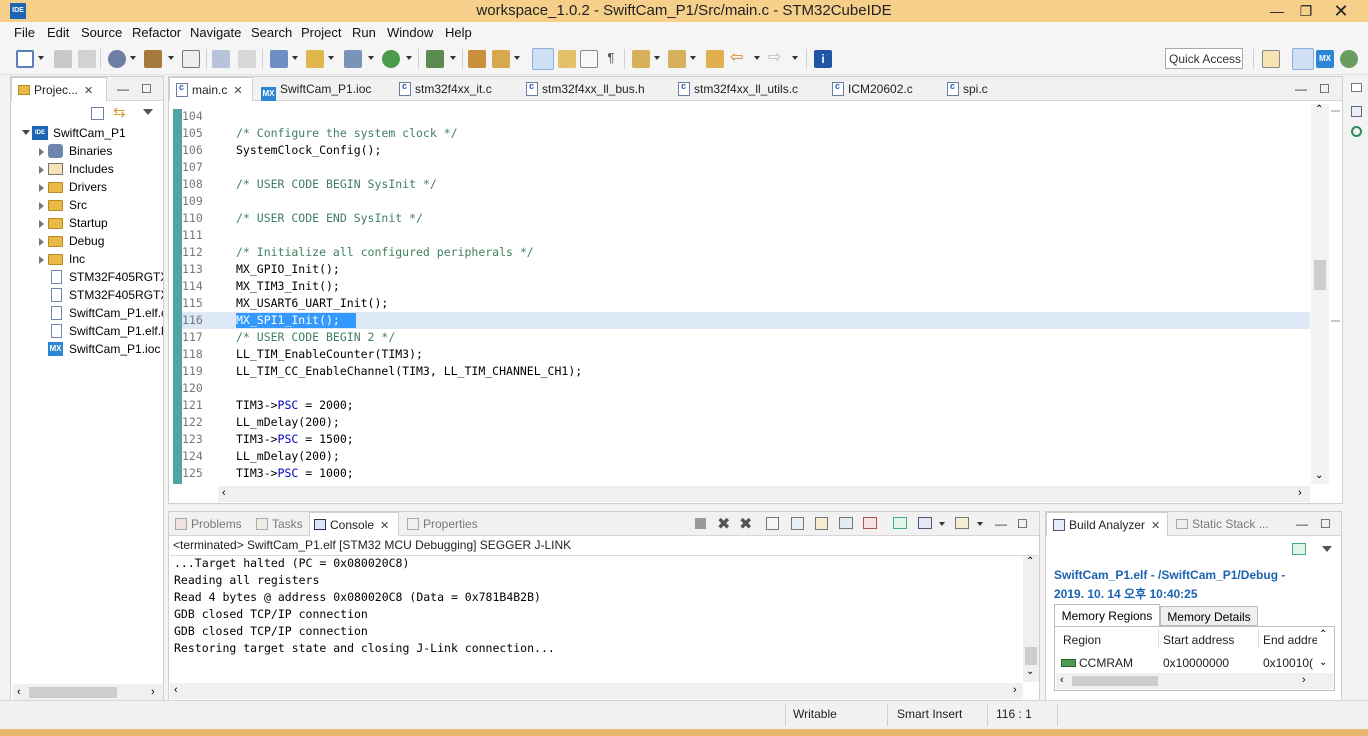  I want to click on skip-breakpoints-icon, so click(221, 59).